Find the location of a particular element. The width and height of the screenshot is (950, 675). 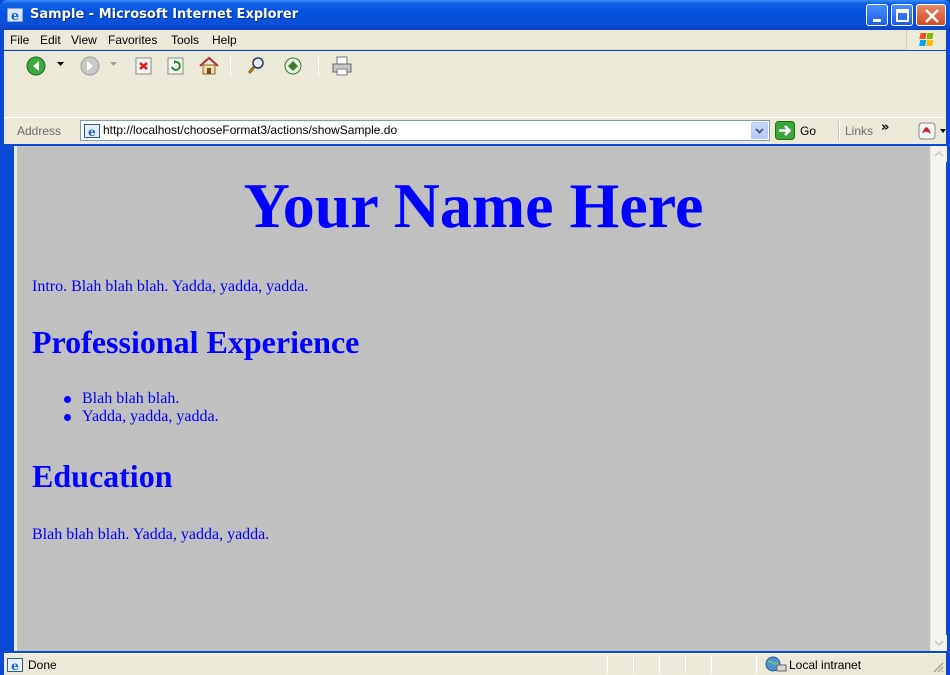

status-bar: e Done Local intranet is located at coordinates (475, 664).